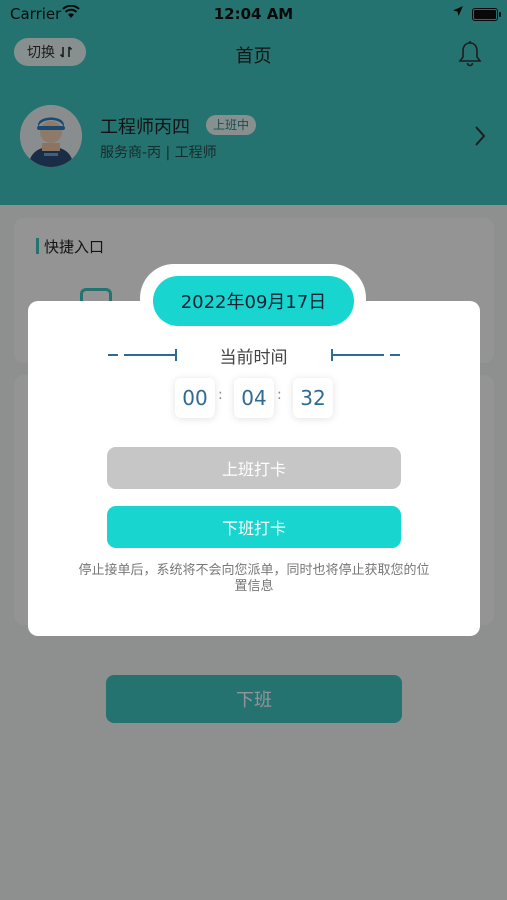 This screenshot has width=507, height=900. I want to click on time-hours: 00, so click(195, 398).